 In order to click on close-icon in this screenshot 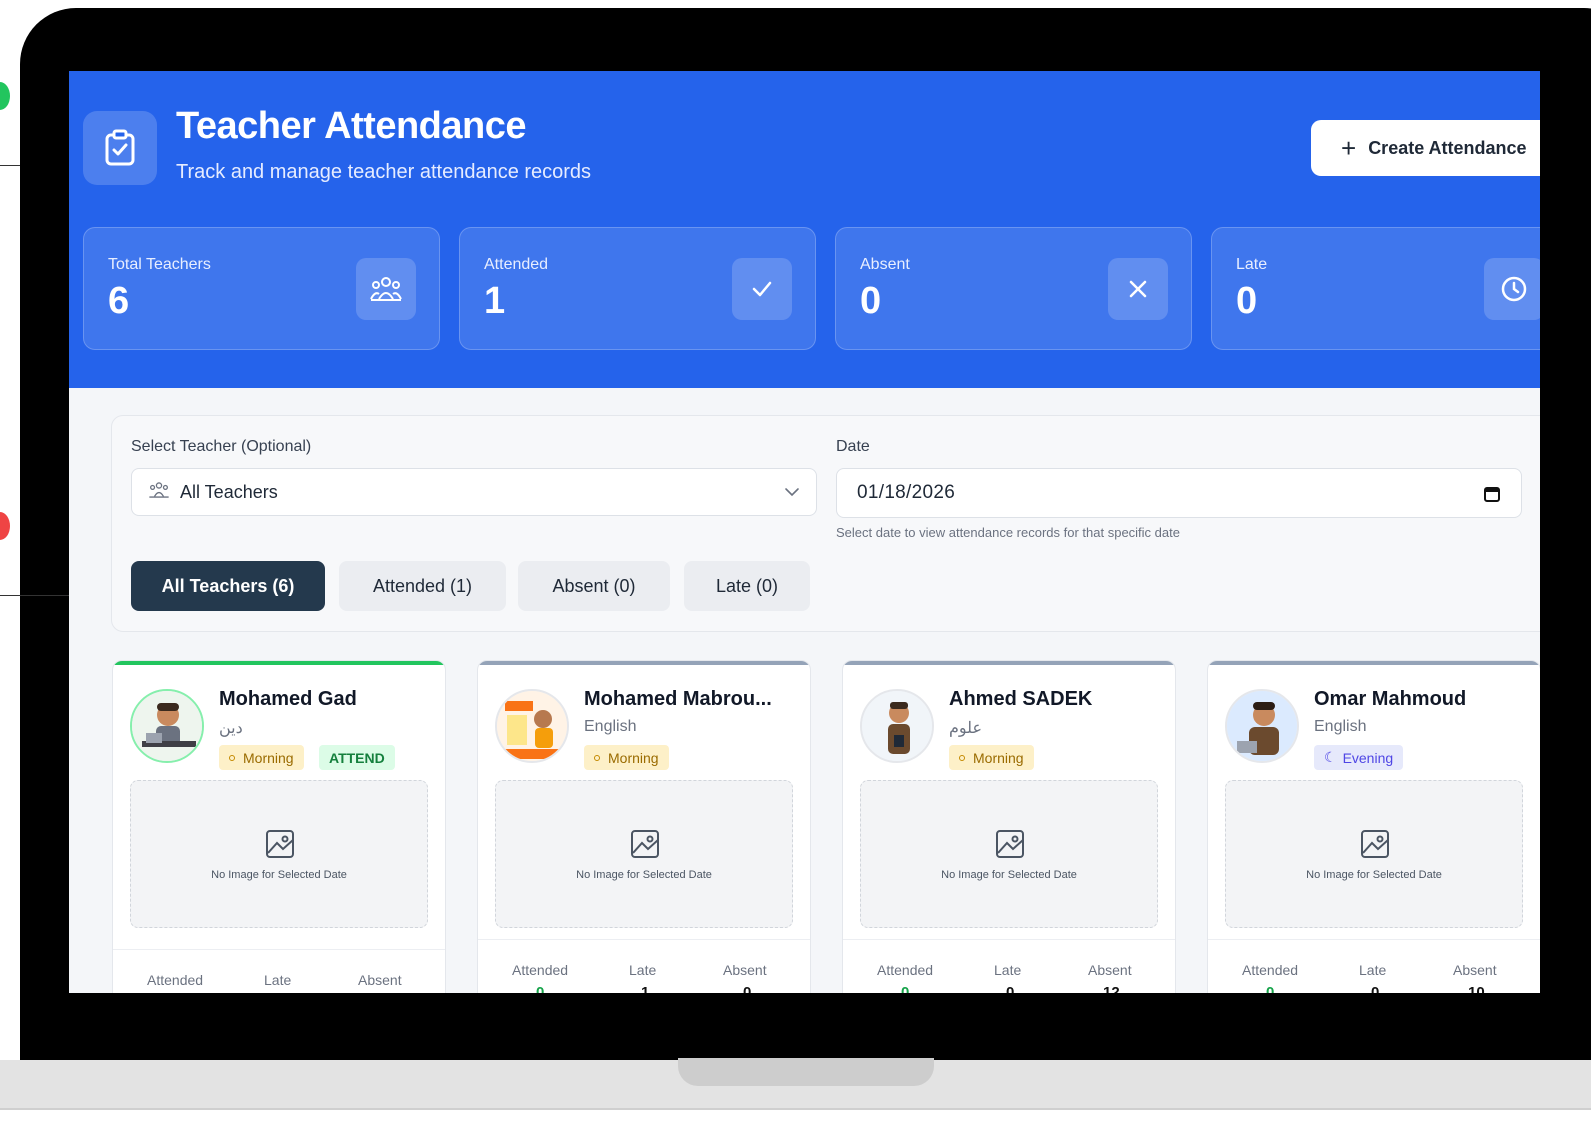, I will do `click(1138, 289)`.